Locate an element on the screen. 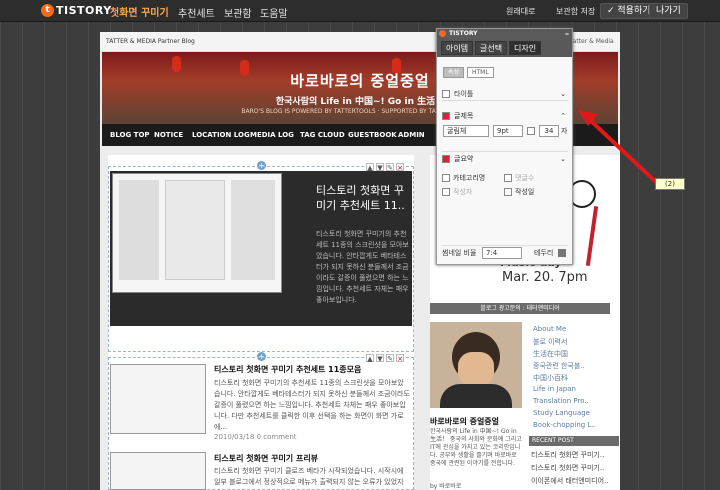  annotation-callout: (2) is located at coordinates (670, 184).